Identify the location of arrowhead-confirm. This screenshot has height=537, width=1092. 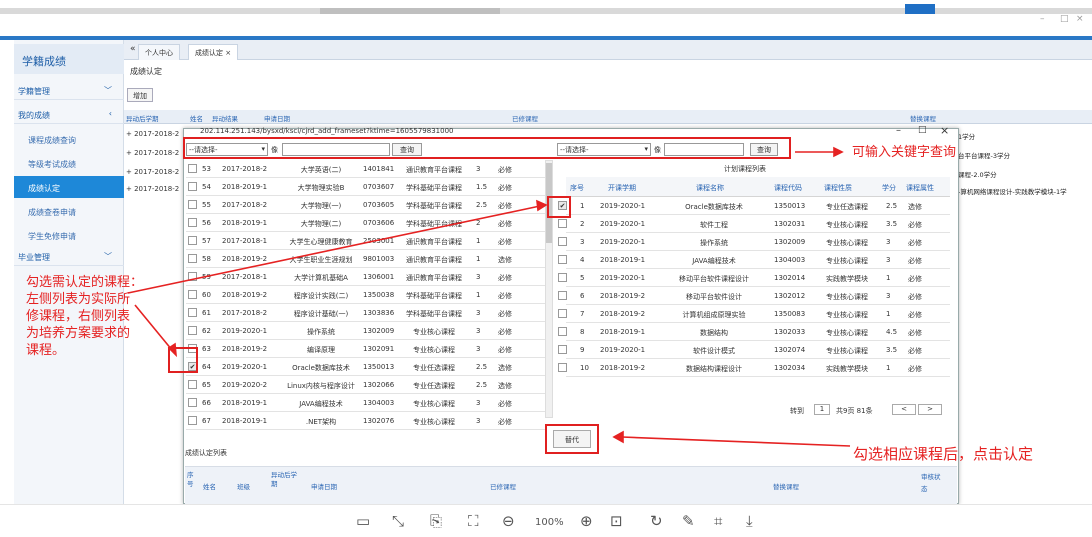
(618, 437).